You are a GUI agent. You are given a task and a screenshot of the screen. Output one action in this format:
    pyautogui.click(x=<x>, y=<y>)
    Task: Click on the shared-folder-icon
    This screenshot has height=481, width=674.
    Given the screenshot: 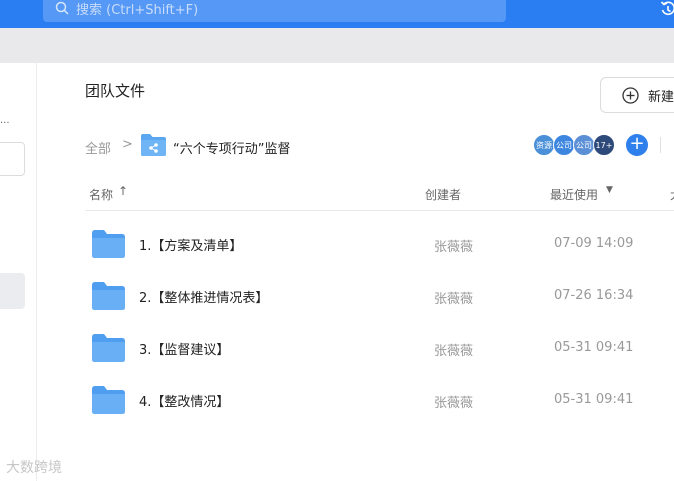 What is the action you would take?
    pyautogui.click(x=153, y=145)
    